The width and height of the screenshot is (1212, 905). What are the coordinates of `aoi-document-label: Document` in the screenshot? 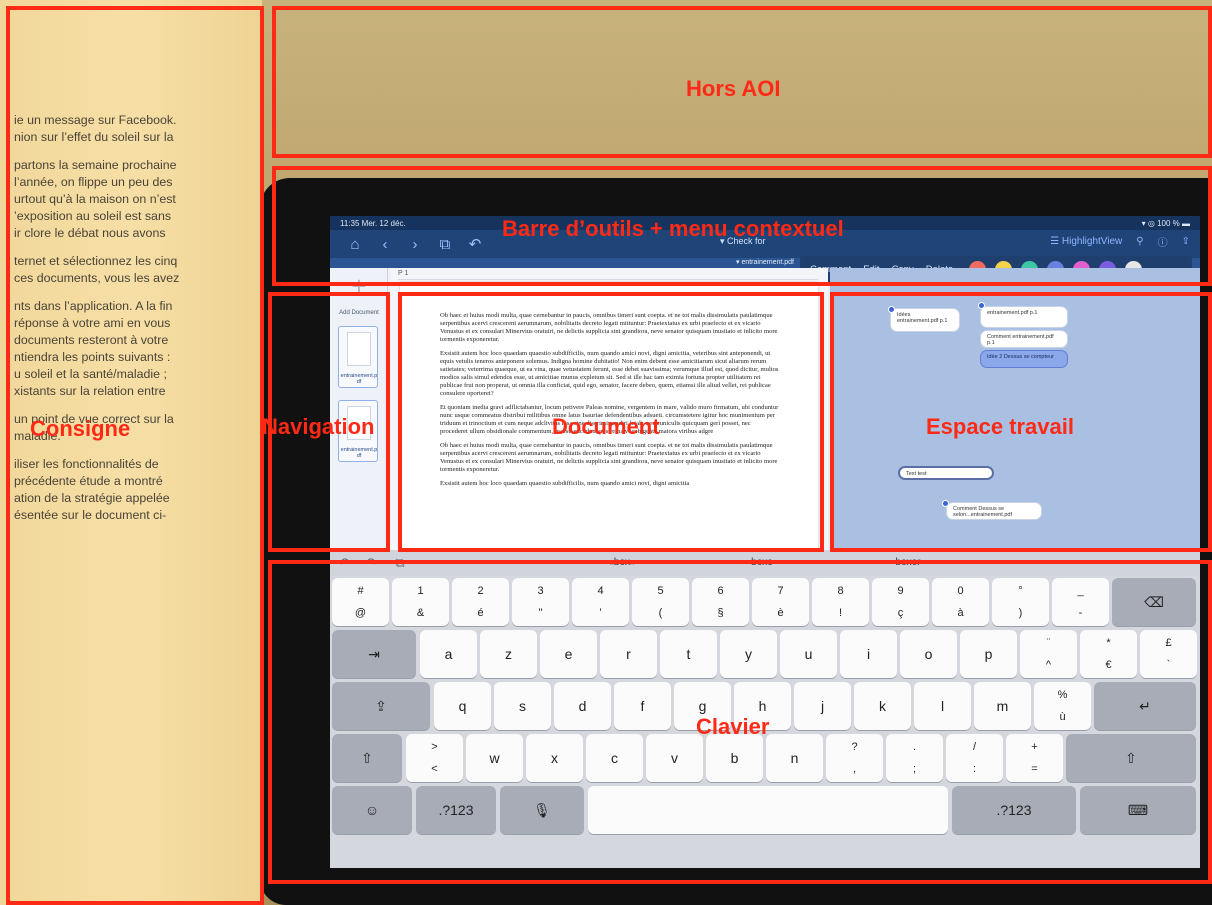 It's located at (606, 426).